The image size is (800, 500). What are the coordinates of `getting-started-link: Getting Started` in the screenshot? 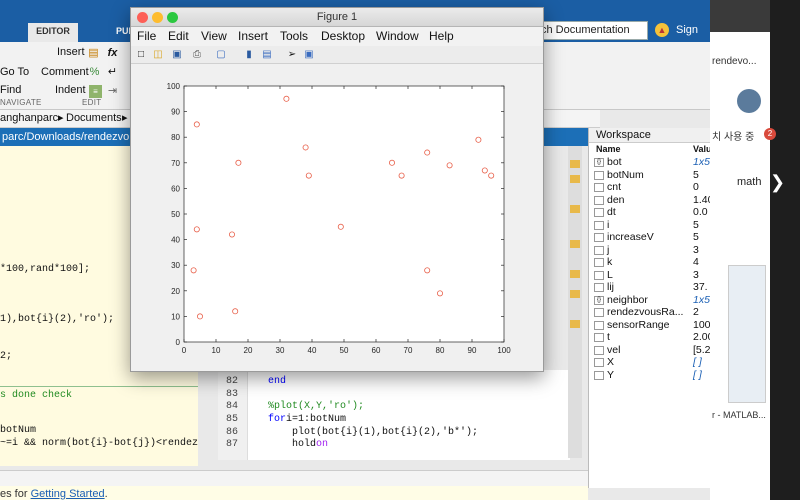 It's located at (68, 494).